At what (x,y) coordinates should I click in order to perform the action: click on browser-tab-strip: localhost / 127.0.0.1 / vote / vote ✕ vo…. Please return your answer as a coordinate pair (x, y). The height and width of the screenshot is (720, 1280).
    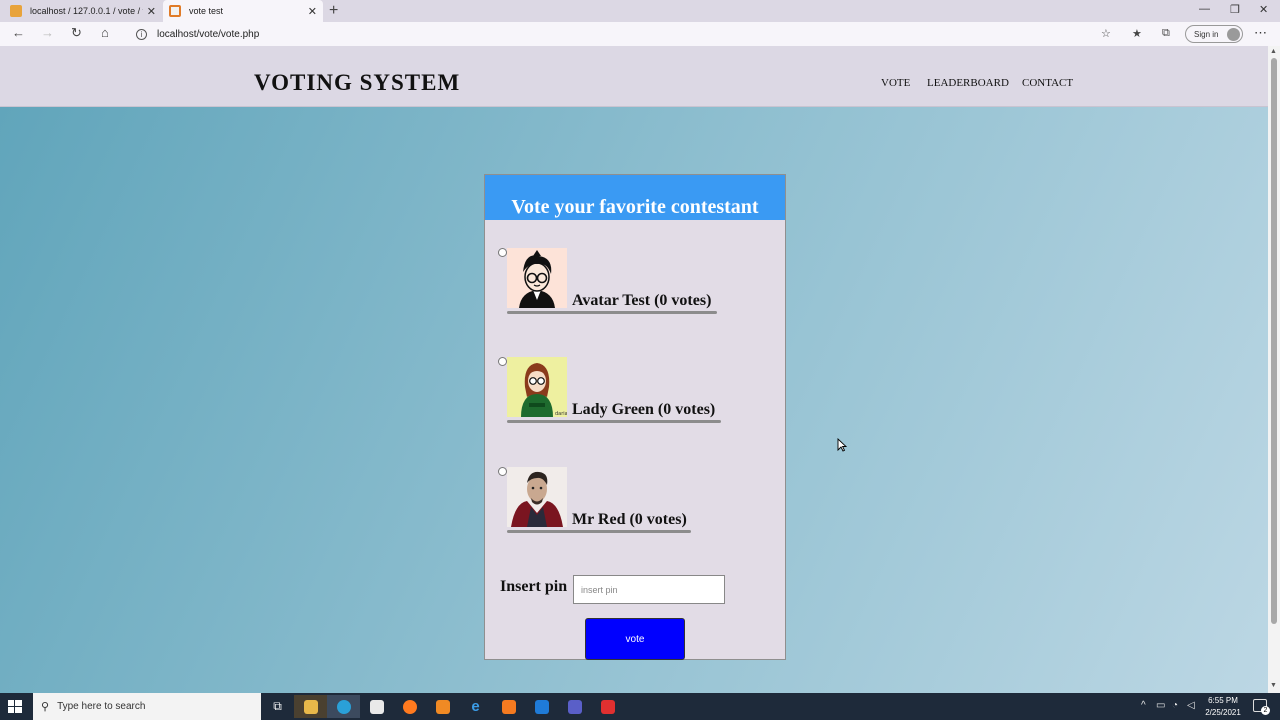
    Looking at the image, I should click on (640, 11).